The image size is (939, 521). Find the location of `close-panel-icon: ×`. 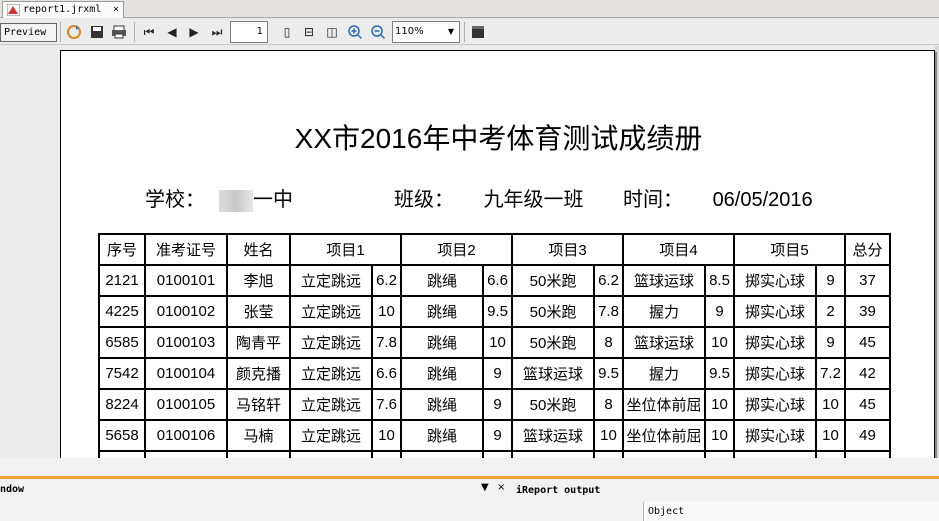

close-panel-icon: × is located at coordinates (501, 487).